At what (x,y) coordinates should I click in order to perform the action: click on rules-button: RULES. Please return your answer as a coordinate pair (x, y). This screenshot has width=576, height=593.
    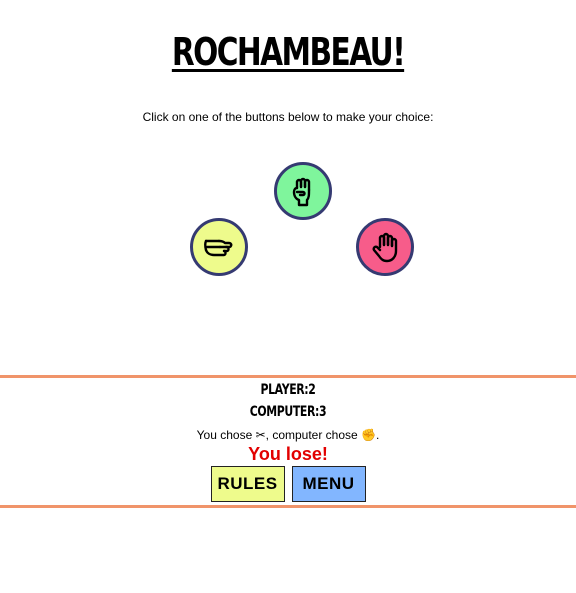
    Looking at the image, I should click on (247, 484).